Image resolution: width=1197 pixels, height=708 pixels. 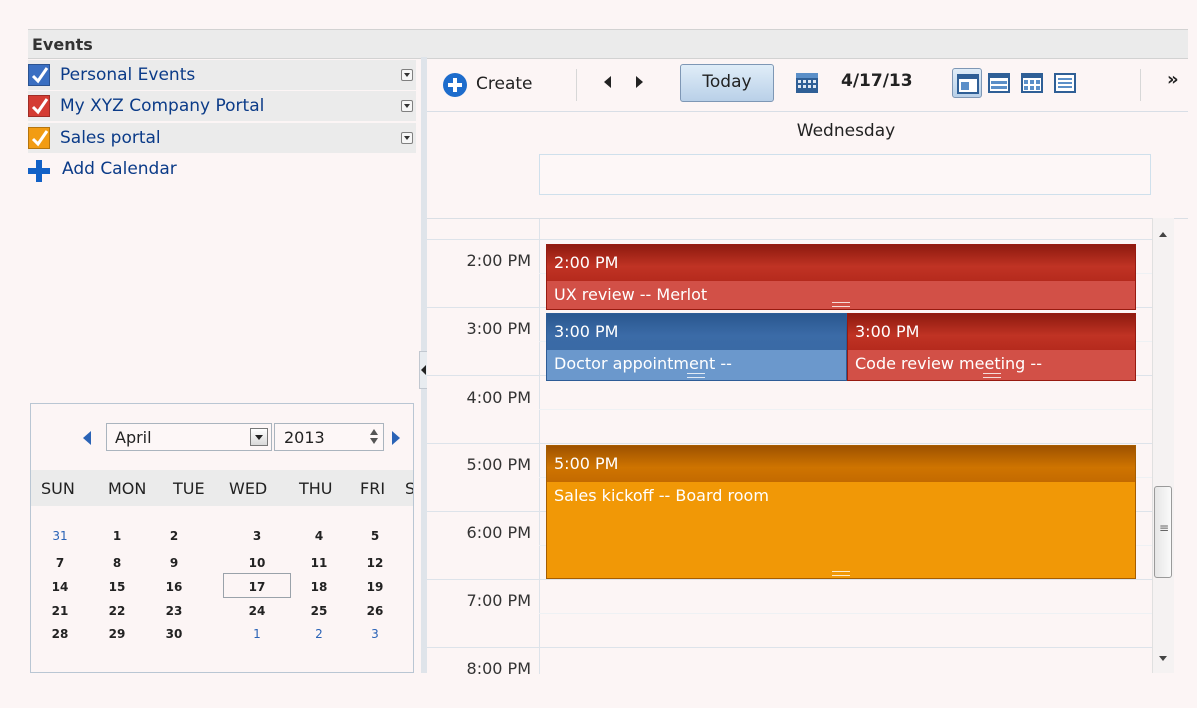 What do you see at coordinates (58, 488) in the screenshot?
I see `weekday-header: SUN` at bounding box center [58, 488].